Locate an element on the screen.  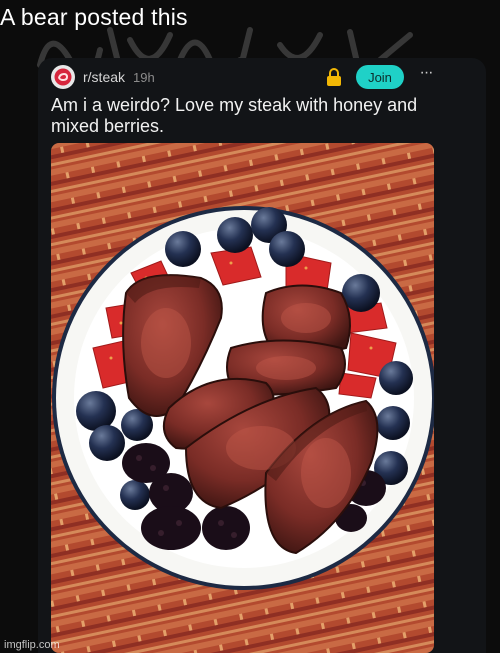
more-icon: ··· is located at coordinates (426, 76).